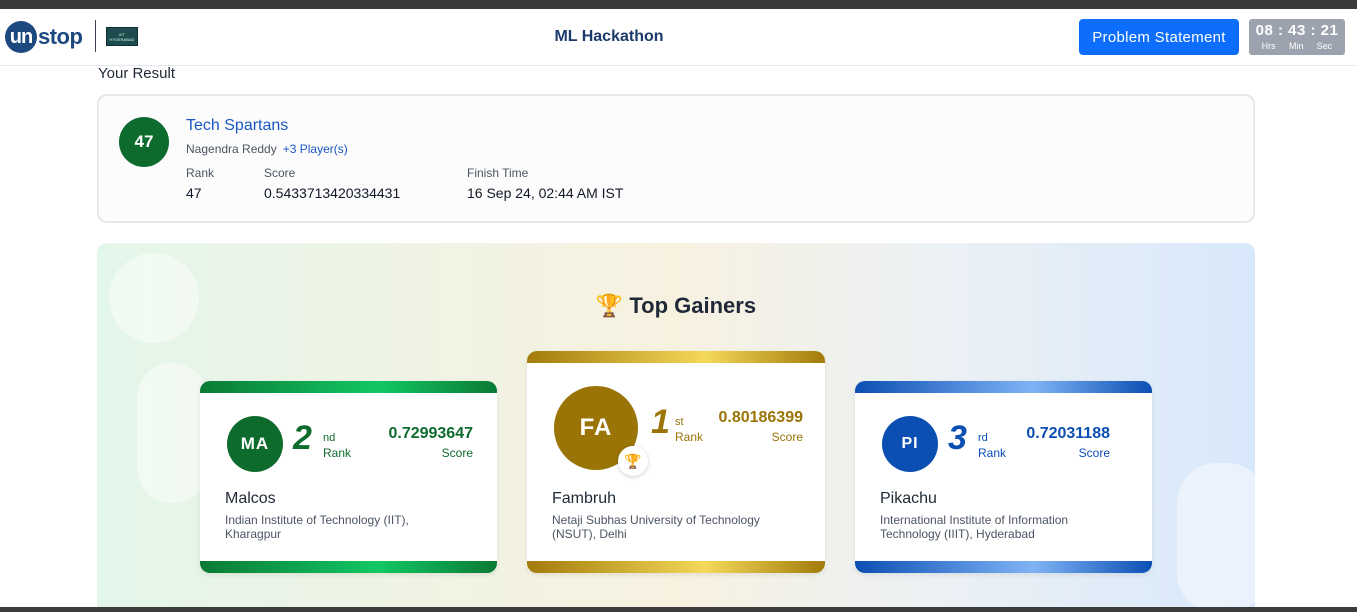 The width and height of the screenshot is (1357, 612). Describe the element at coordinates (315, 149) in the screenshot. I see `players-link: +3 Player(s)` at that location.